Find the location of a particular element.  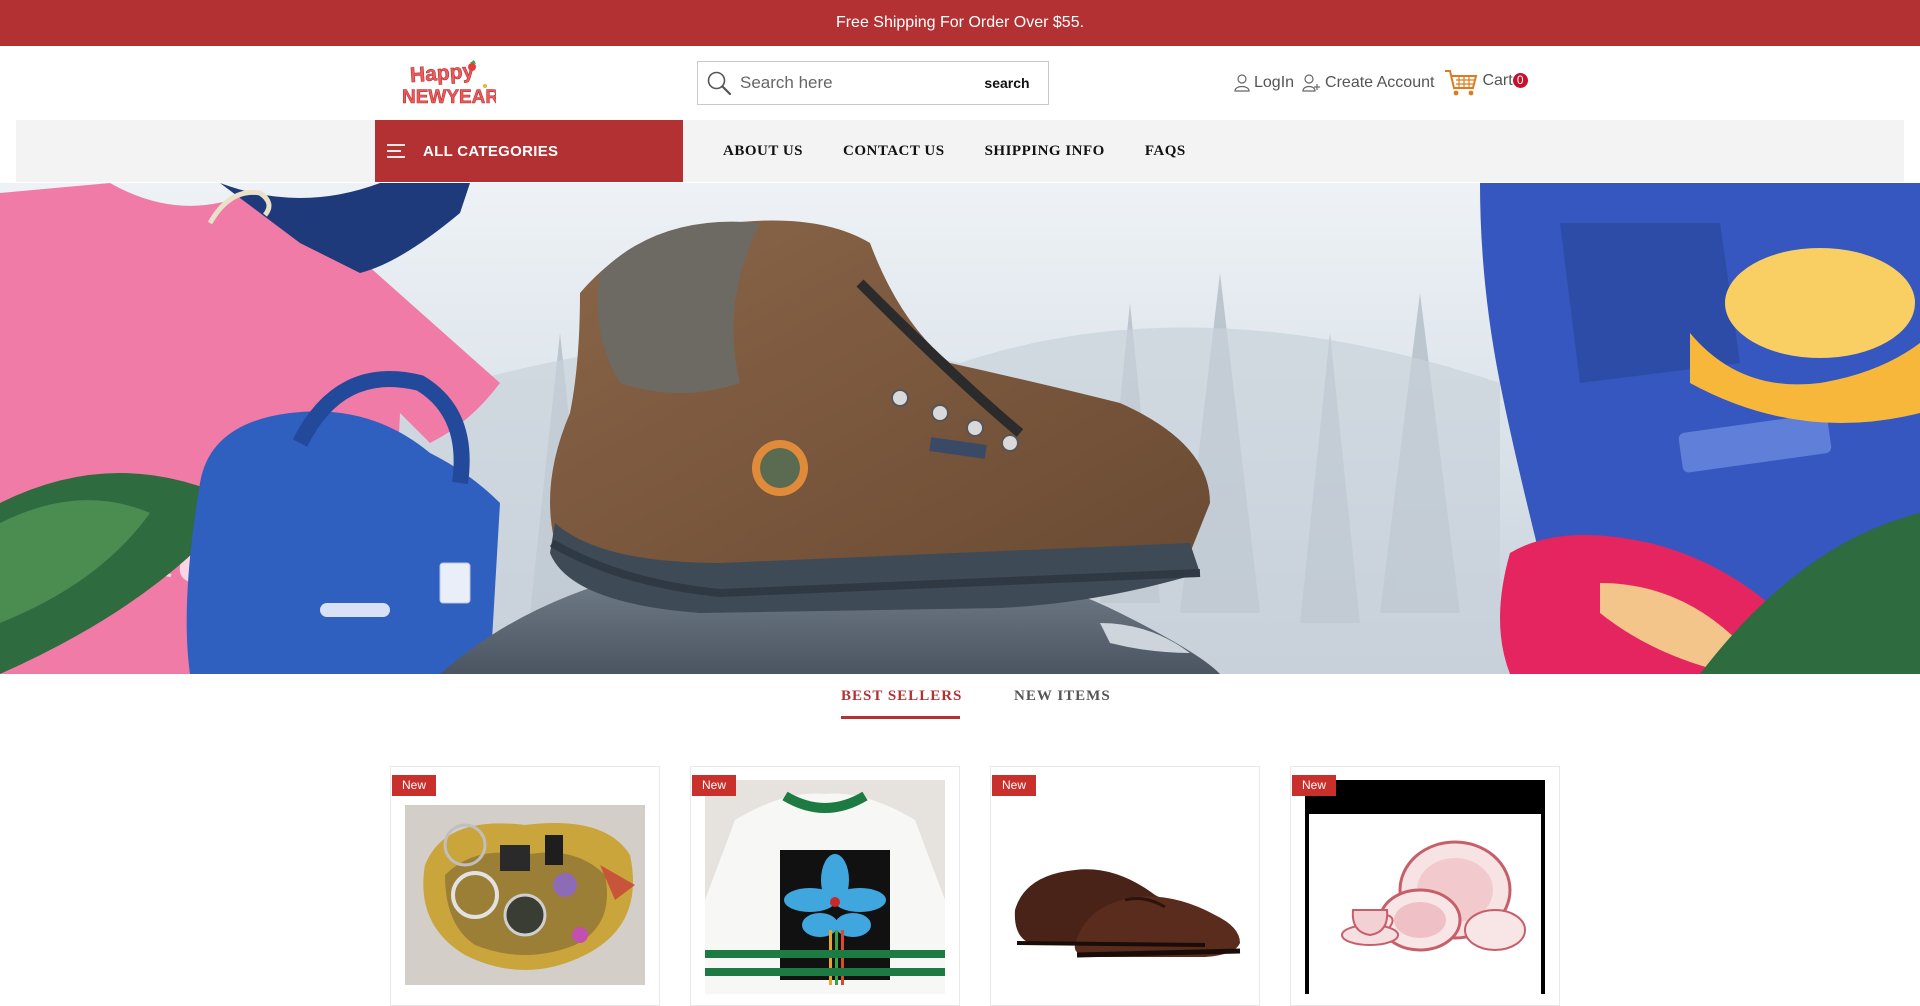

search-button: search is located at coordinates (1007, 83).